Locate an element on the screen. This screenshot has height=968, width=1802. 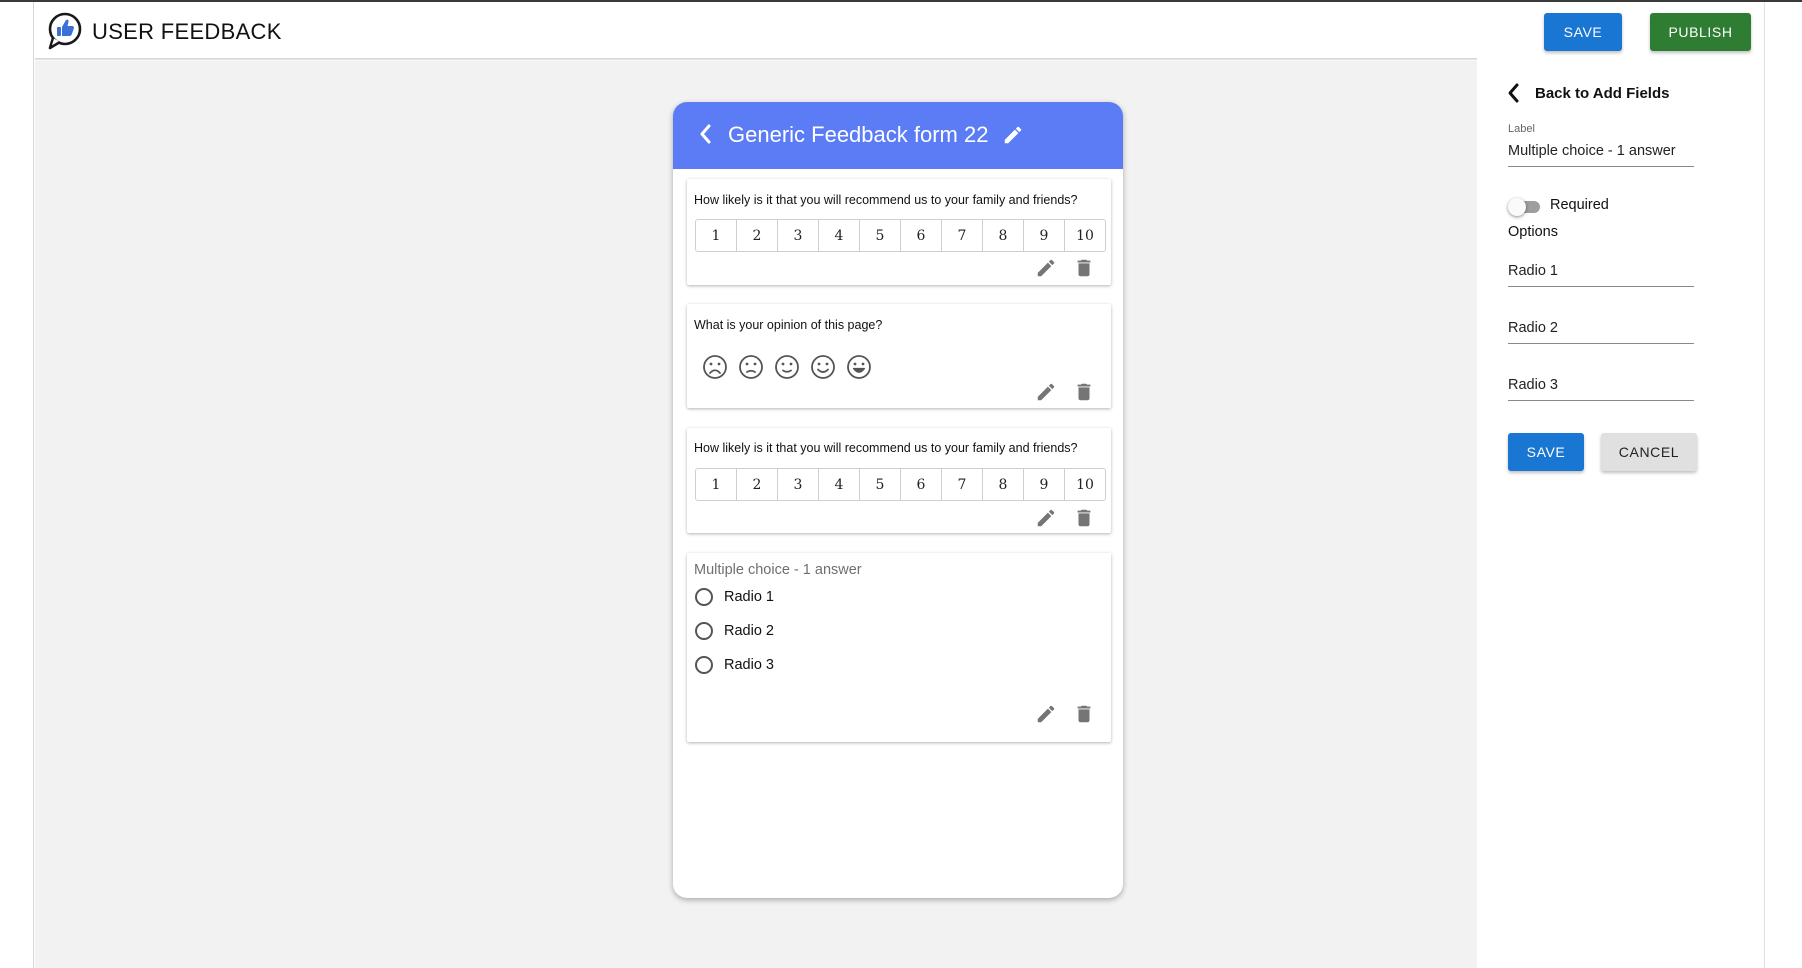
question-text: What is your opinion of this page? is located at coordinates (788, 325).